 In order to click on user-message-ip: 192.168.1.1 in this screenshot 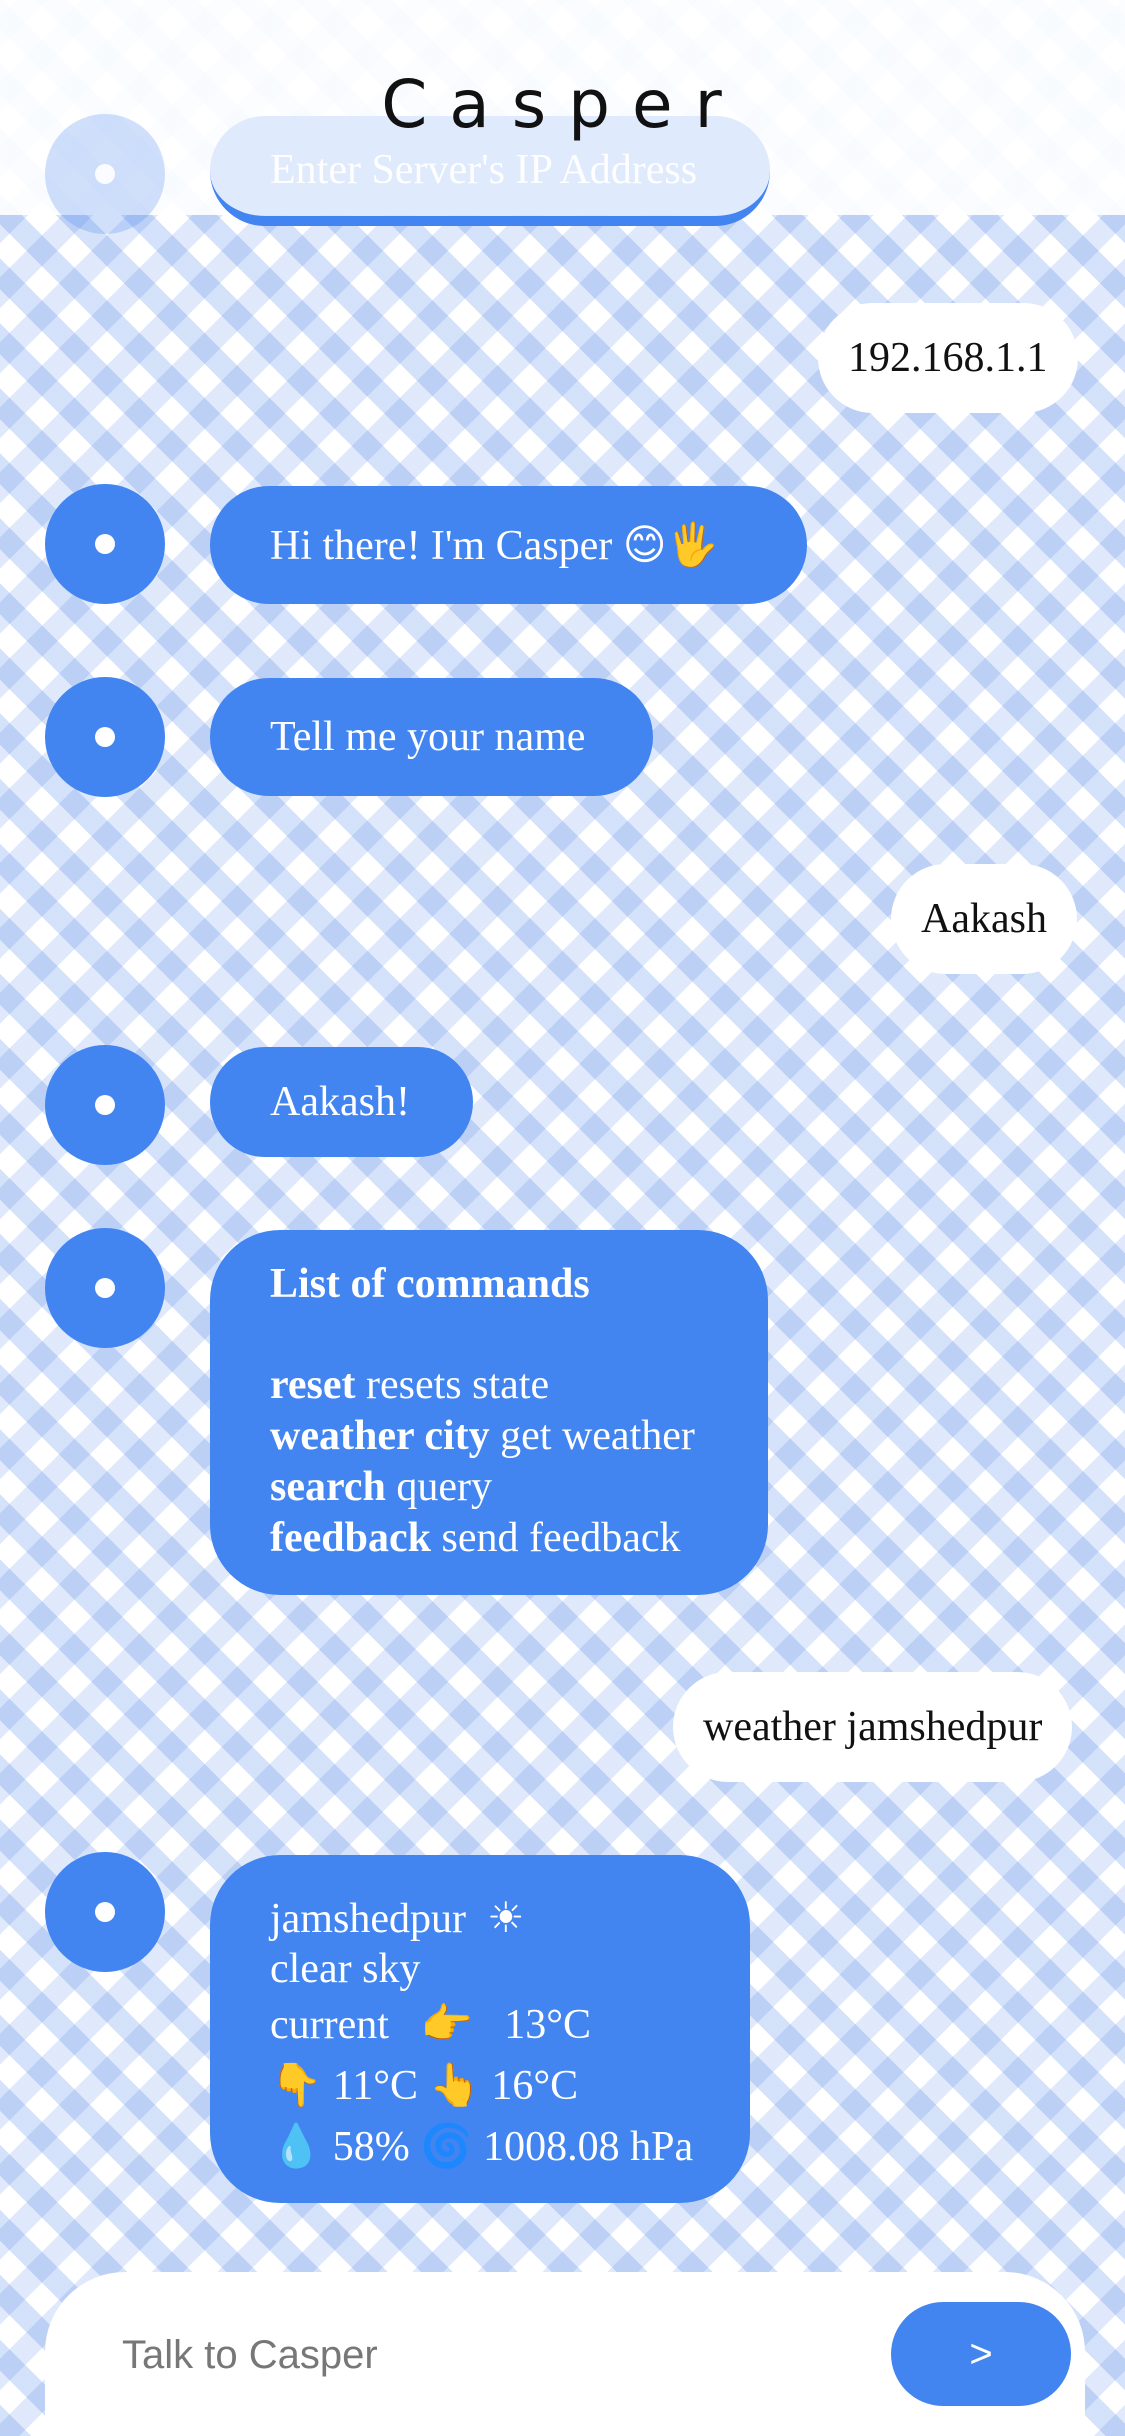, I will do `click(948, 358)`.